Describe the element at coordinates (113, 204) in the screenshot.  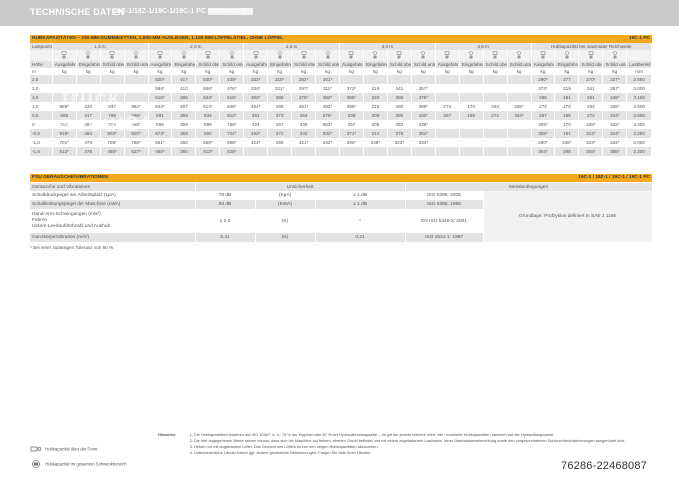
I see `psu-row-label: Schallleistungspegel der Maschine (LWA)` at that location.